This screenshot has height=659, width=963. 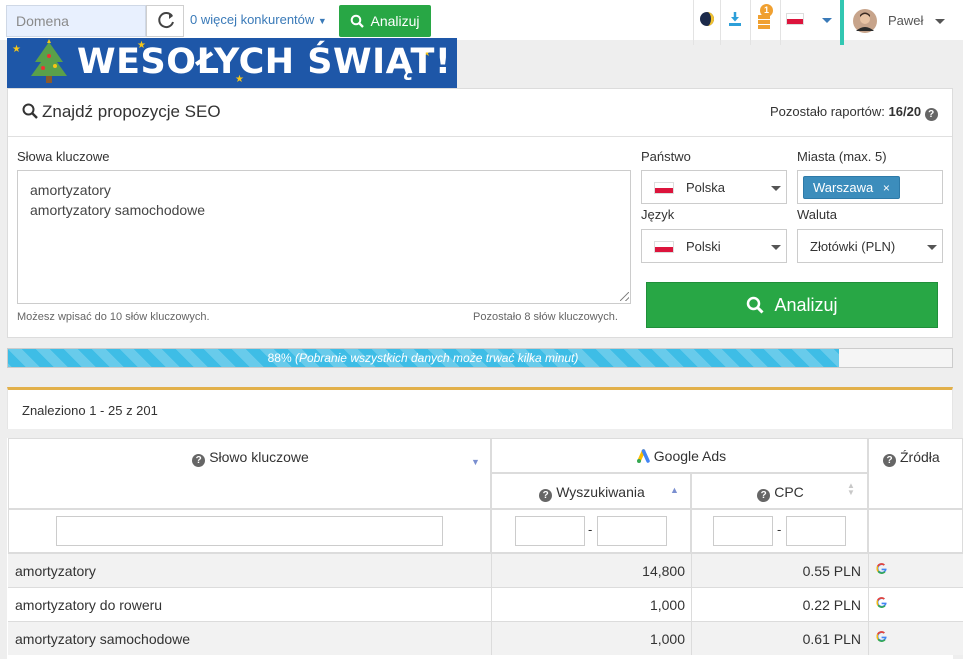 I want to click on city-tag-label: Warszawa, so click(x=843, y=187).